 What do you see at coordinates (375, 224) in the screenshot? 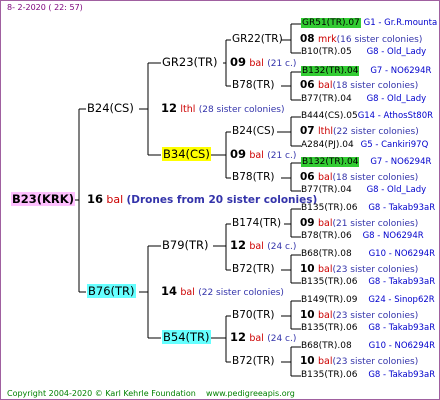
I see `gen3-note: (21 sister colonies)` at bounding box center [375, 224].